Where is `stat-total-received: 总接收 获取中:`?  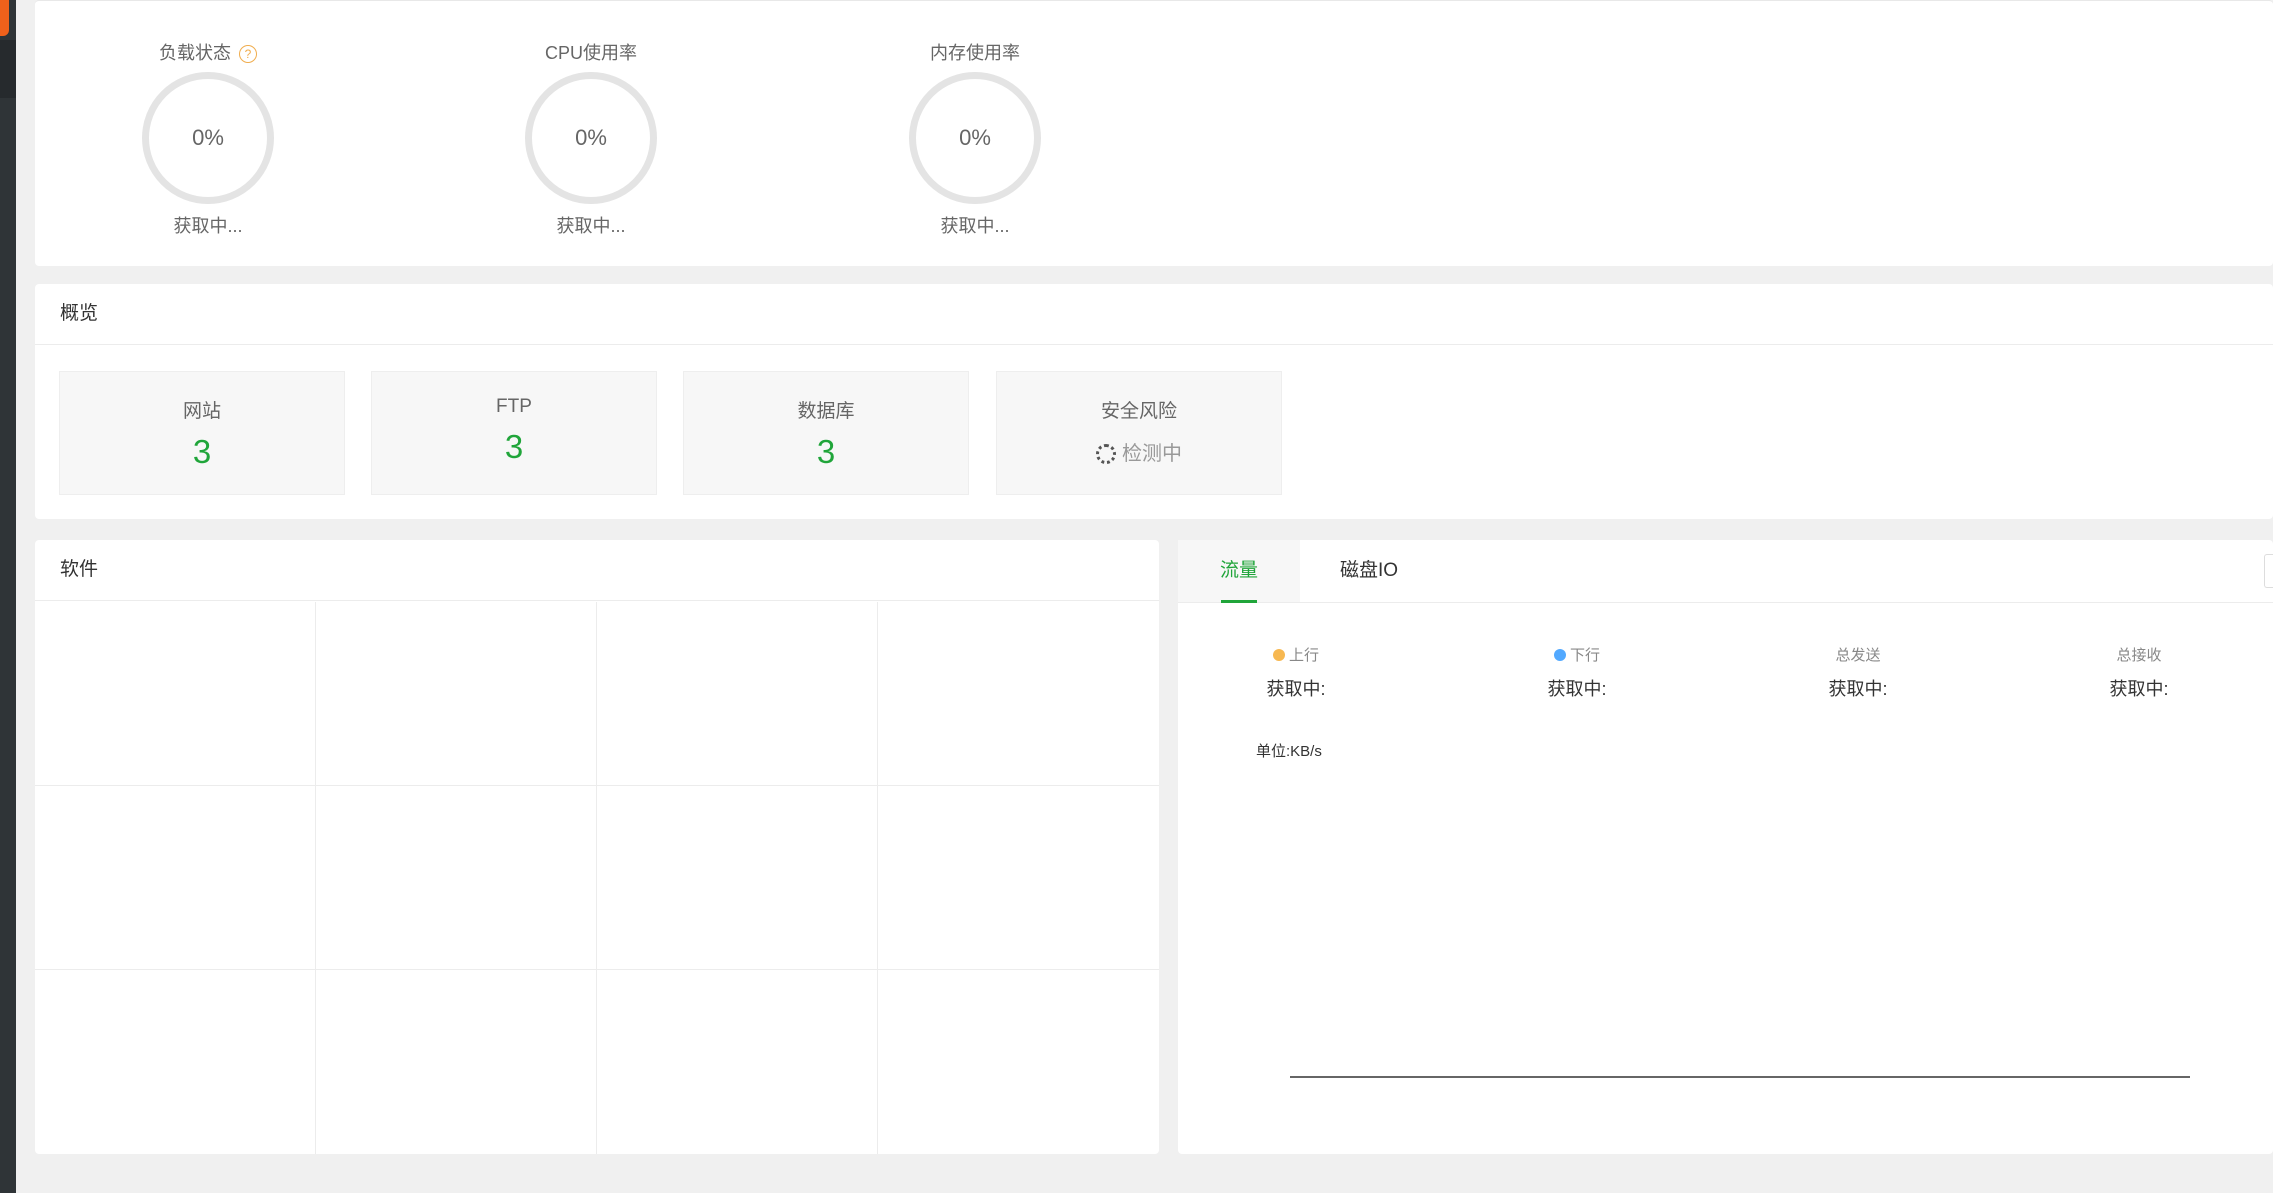
stat-total-received: 总接收 获取中: is located at coordinates (2139, 672).